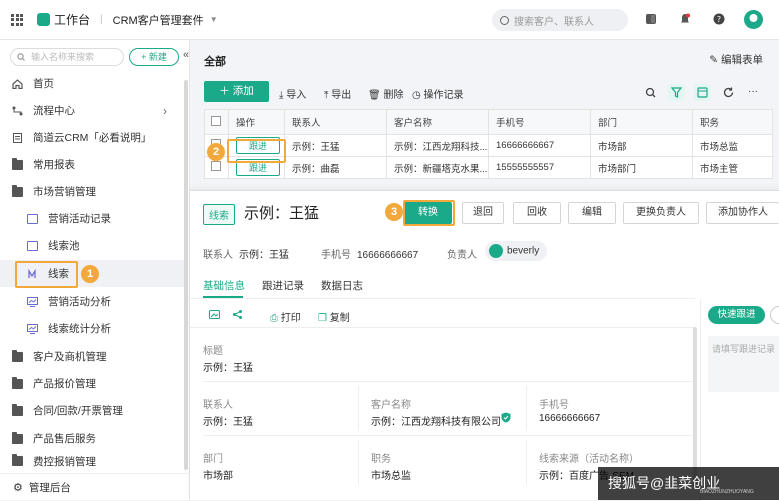 This screenshot has height=501, width=779. I want to click on sidebar-item-campaign-records: 营销活动记录, so click(92, 218).